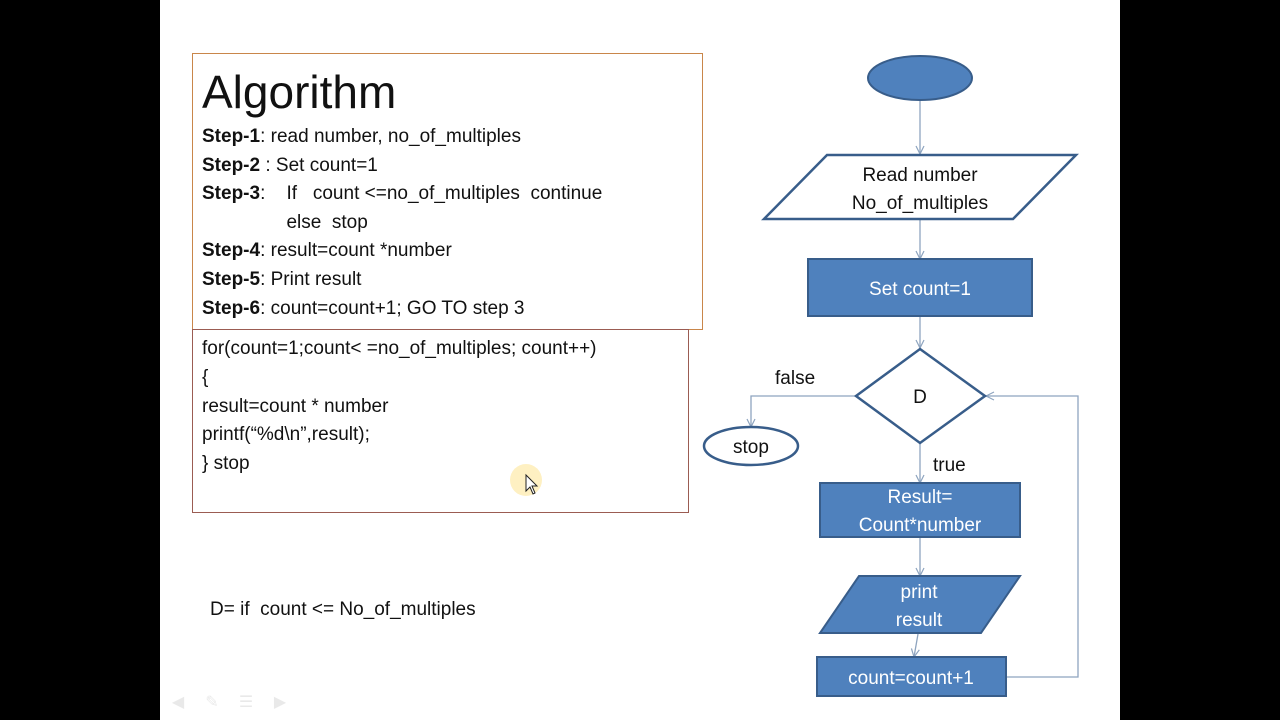 The height and width of the screenshot is (720, 1280). What do you see at coordinates (916, 645) in the screenshot?
I see `connector-output-increment` at bounding box center [916, 645].